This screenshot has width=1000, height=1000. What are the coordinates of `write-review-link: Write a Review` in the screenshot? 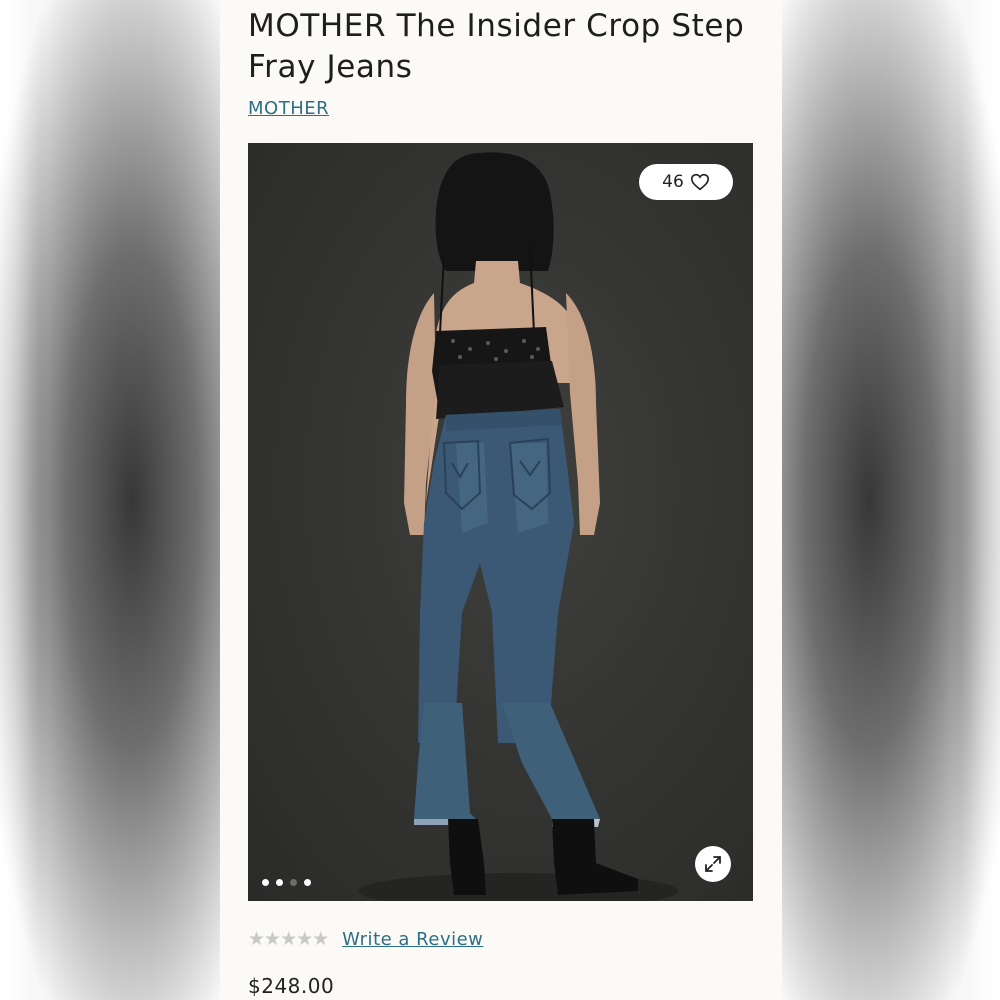 It's located at (412, 939).